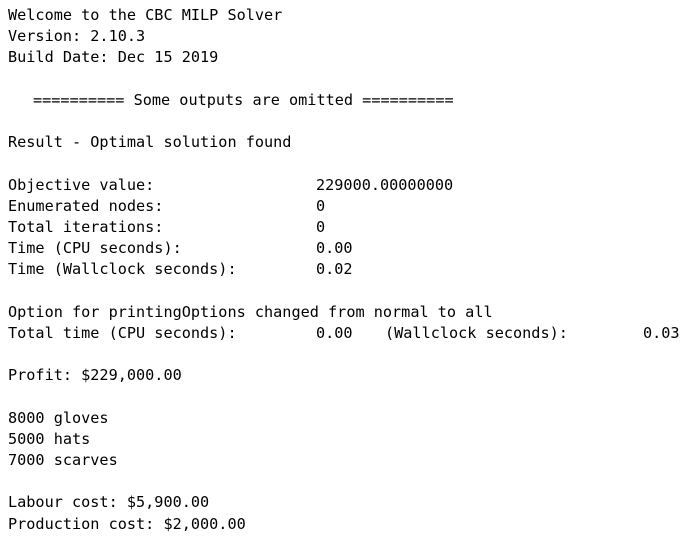 The width and height of the screenshot is (692, 555). What do you see at coordinates (661, 332) in the screenshot?
I see `total-wallclock-value: 0.03` at bounding box center [661, 332].